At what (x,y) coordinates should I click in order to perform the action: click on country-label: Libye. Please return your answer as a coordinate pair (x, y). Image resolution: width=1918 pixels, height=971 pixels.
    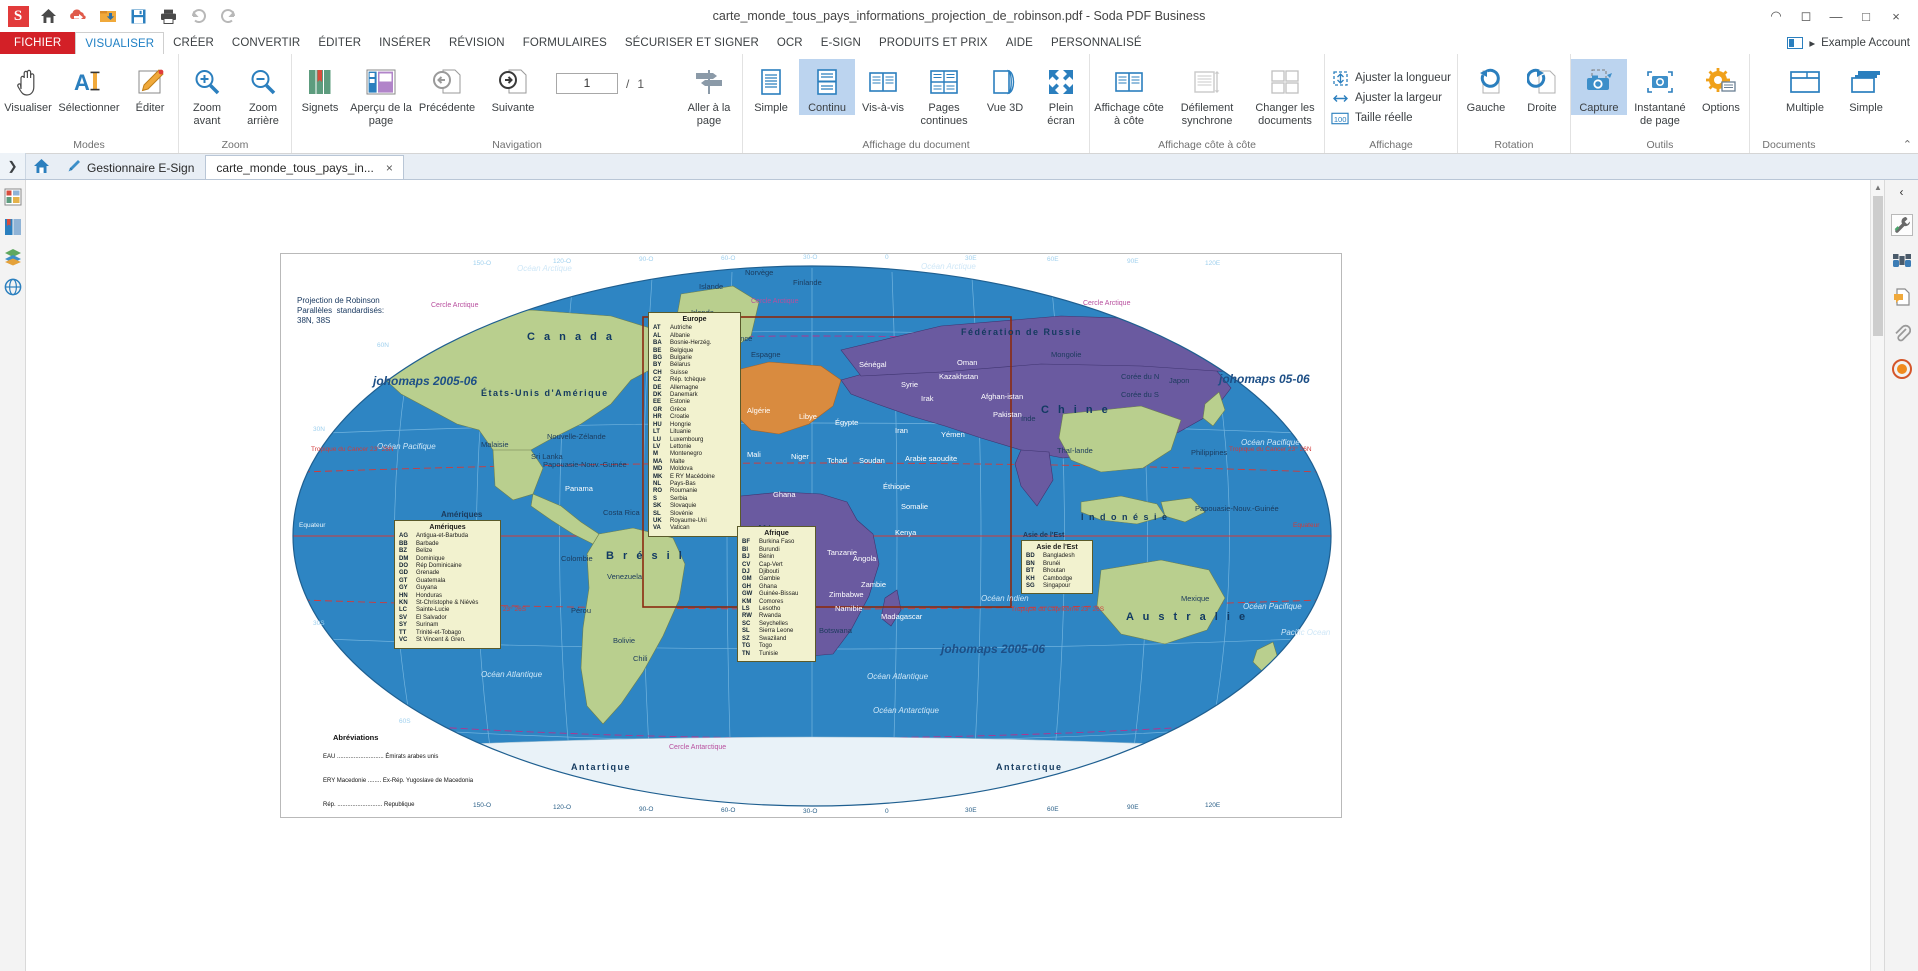
    Looking at the image, I should click on (808, 416).